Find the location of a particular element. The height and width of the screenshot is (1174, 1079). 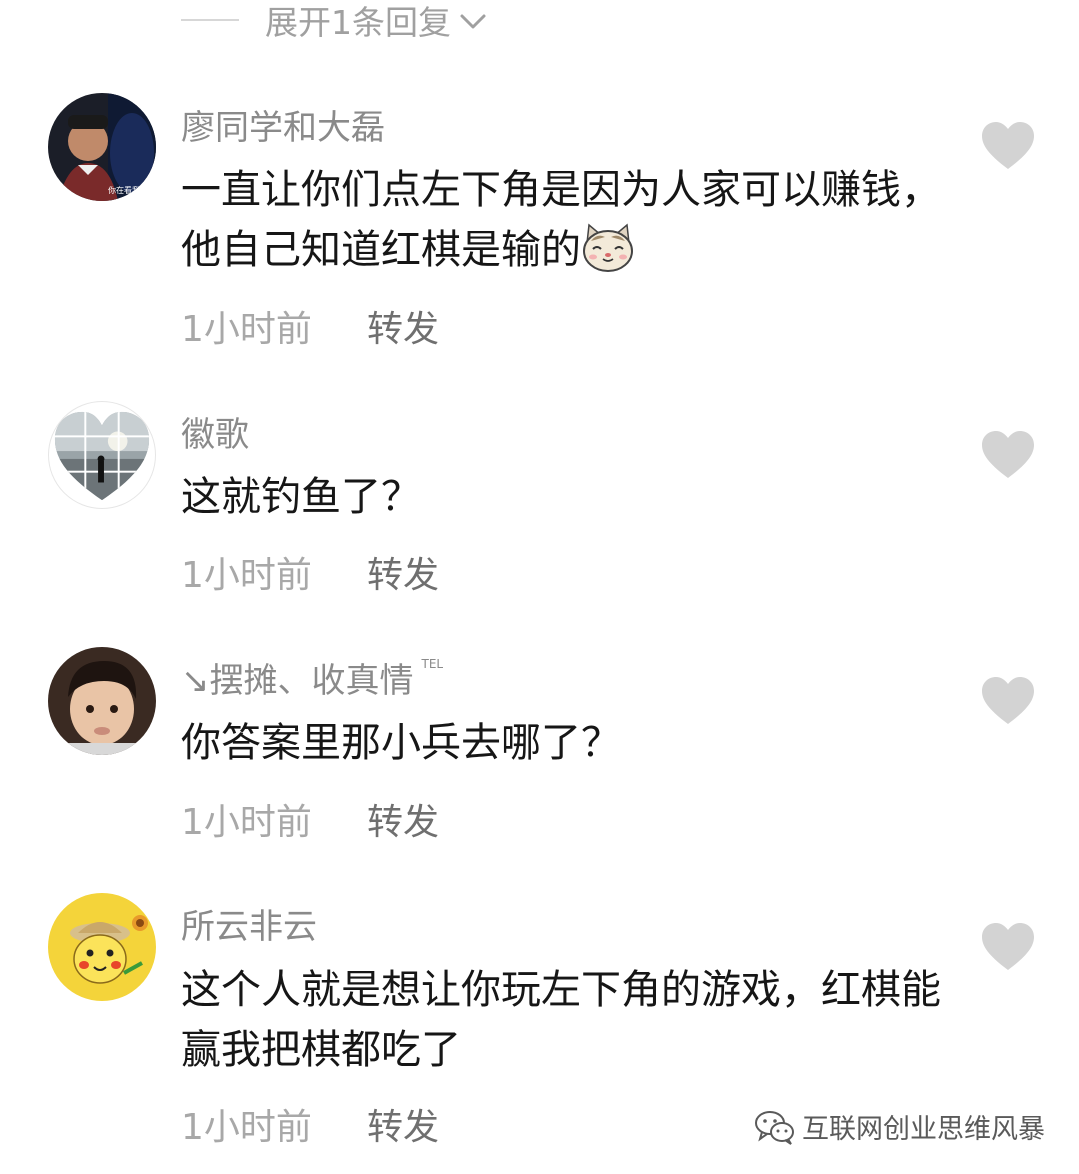

comment-username: 所云非云 is located at coordinates (249, 923).